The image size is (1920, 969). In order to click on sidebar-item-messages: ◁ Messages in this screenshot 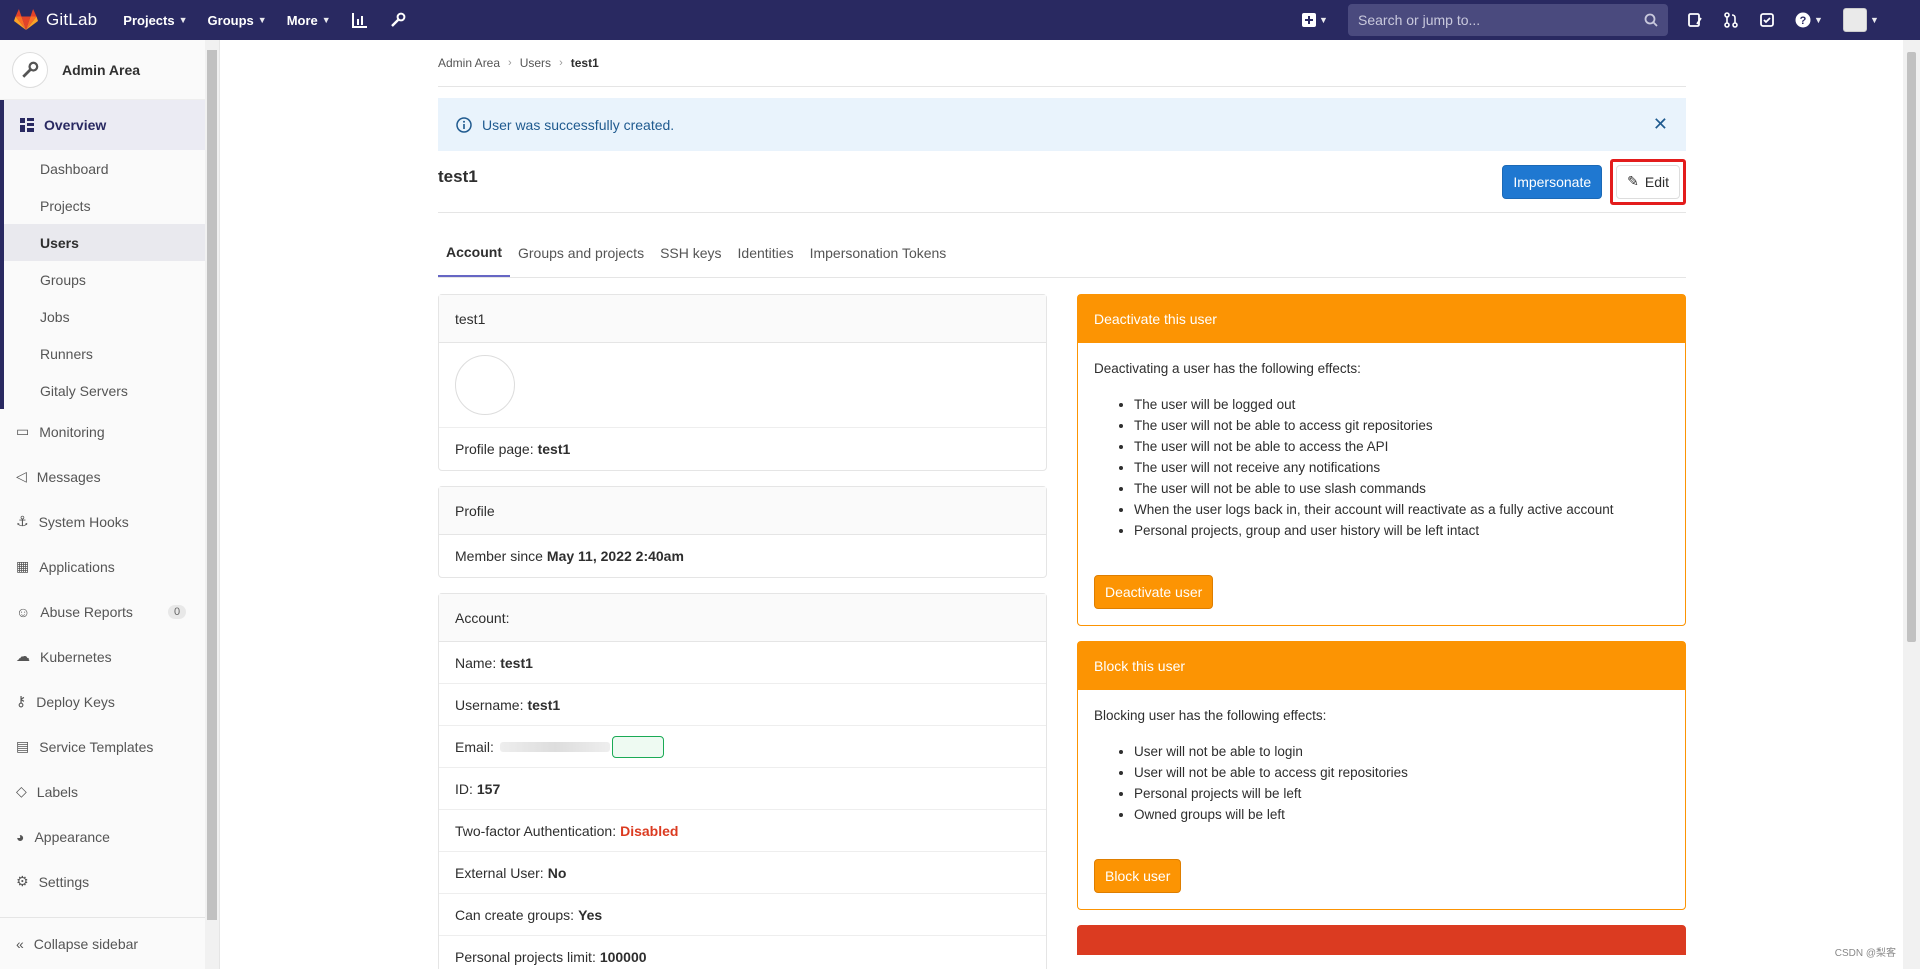, I will do `click(109, 476)`.